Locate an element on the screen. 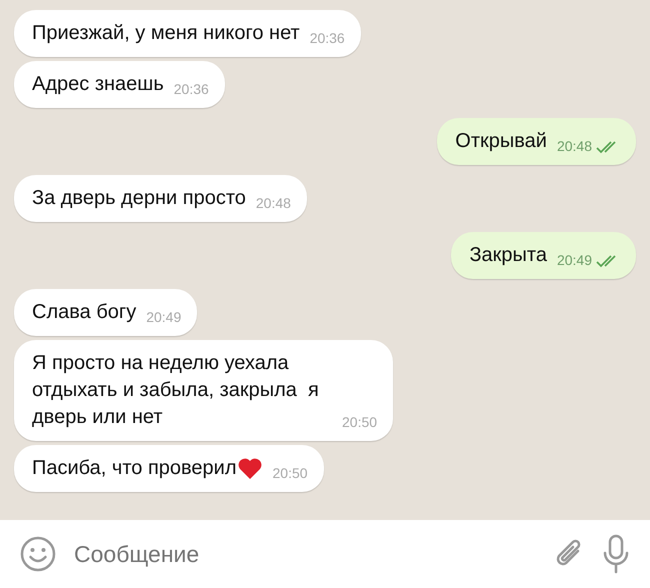 The width and height of the screenshot is (650, 588). message-text: За дверь дерни просто is located at coordinates (139, 198).